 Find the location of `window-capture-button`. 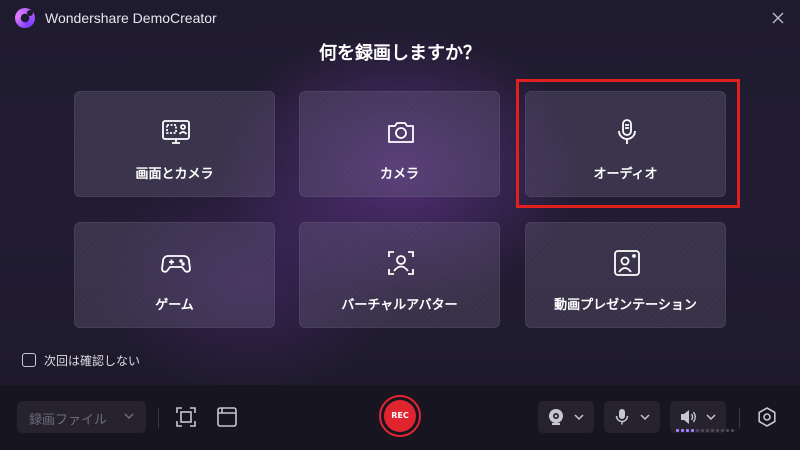

window-capture-button is located at coordinates (227, 417).